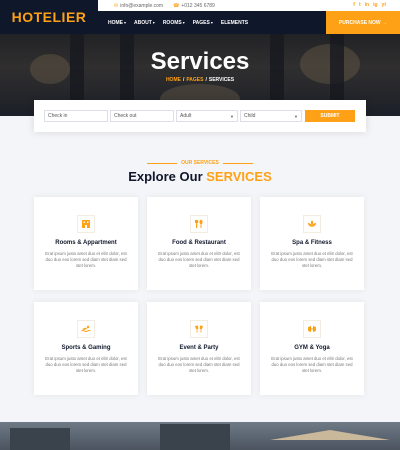 The width and height of the screenshot is (400, 450). What do you see at coordinates (375, 5) in the screenshot?
I see `instagram-icon: ig` at bounding box center [375, 5].